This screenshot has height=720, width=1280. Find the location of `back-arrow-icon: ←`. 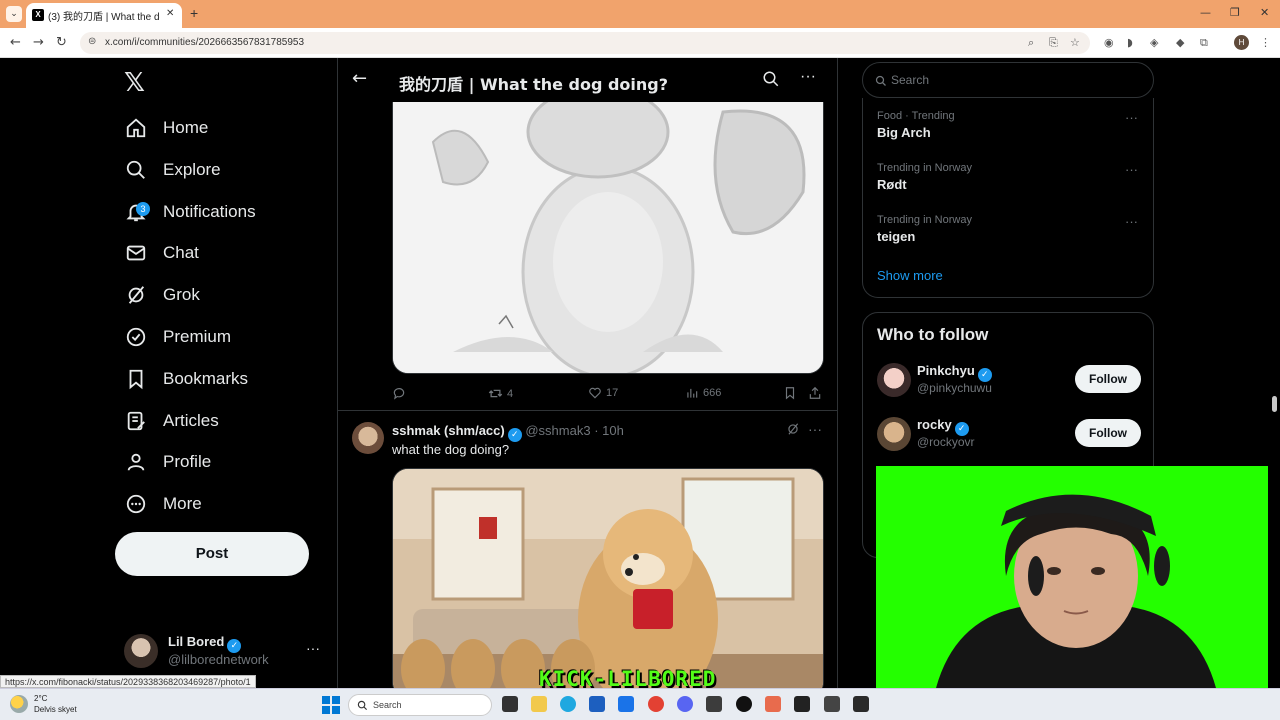

back-arrow-icon: ← is located at coordinates (359, 78).